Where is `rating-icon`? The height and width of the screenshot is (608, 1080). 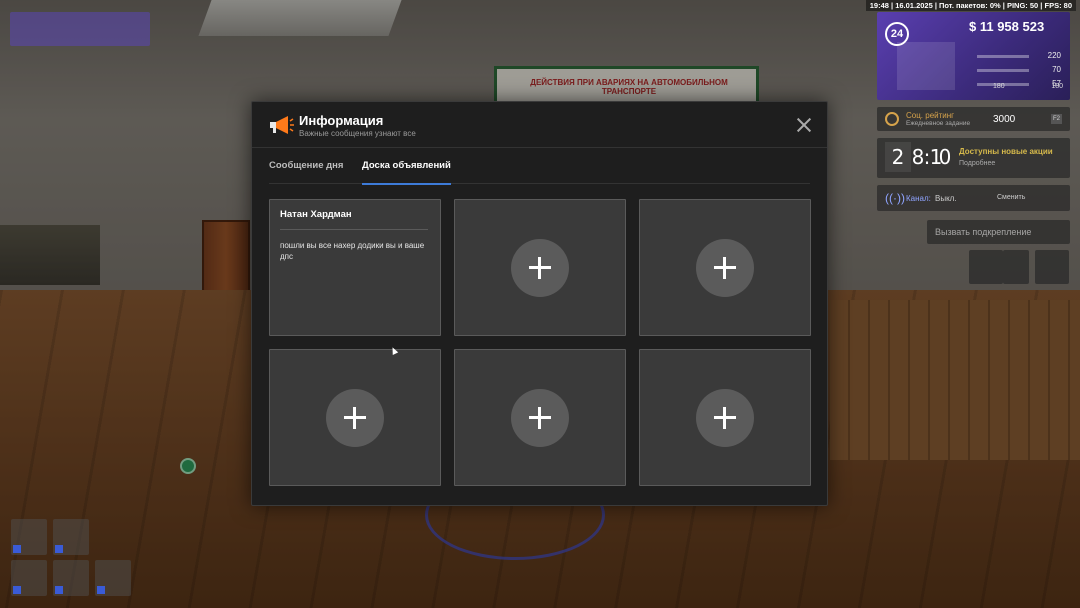 rating-icon is located at coordinates (892, 119).